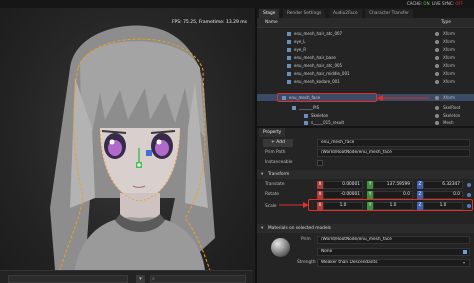 This screenshot has width=474, height=283. Describe the element at coordinates (393, 185) in the screenshot. I see `translate-y-field: 137.59599` at that location.